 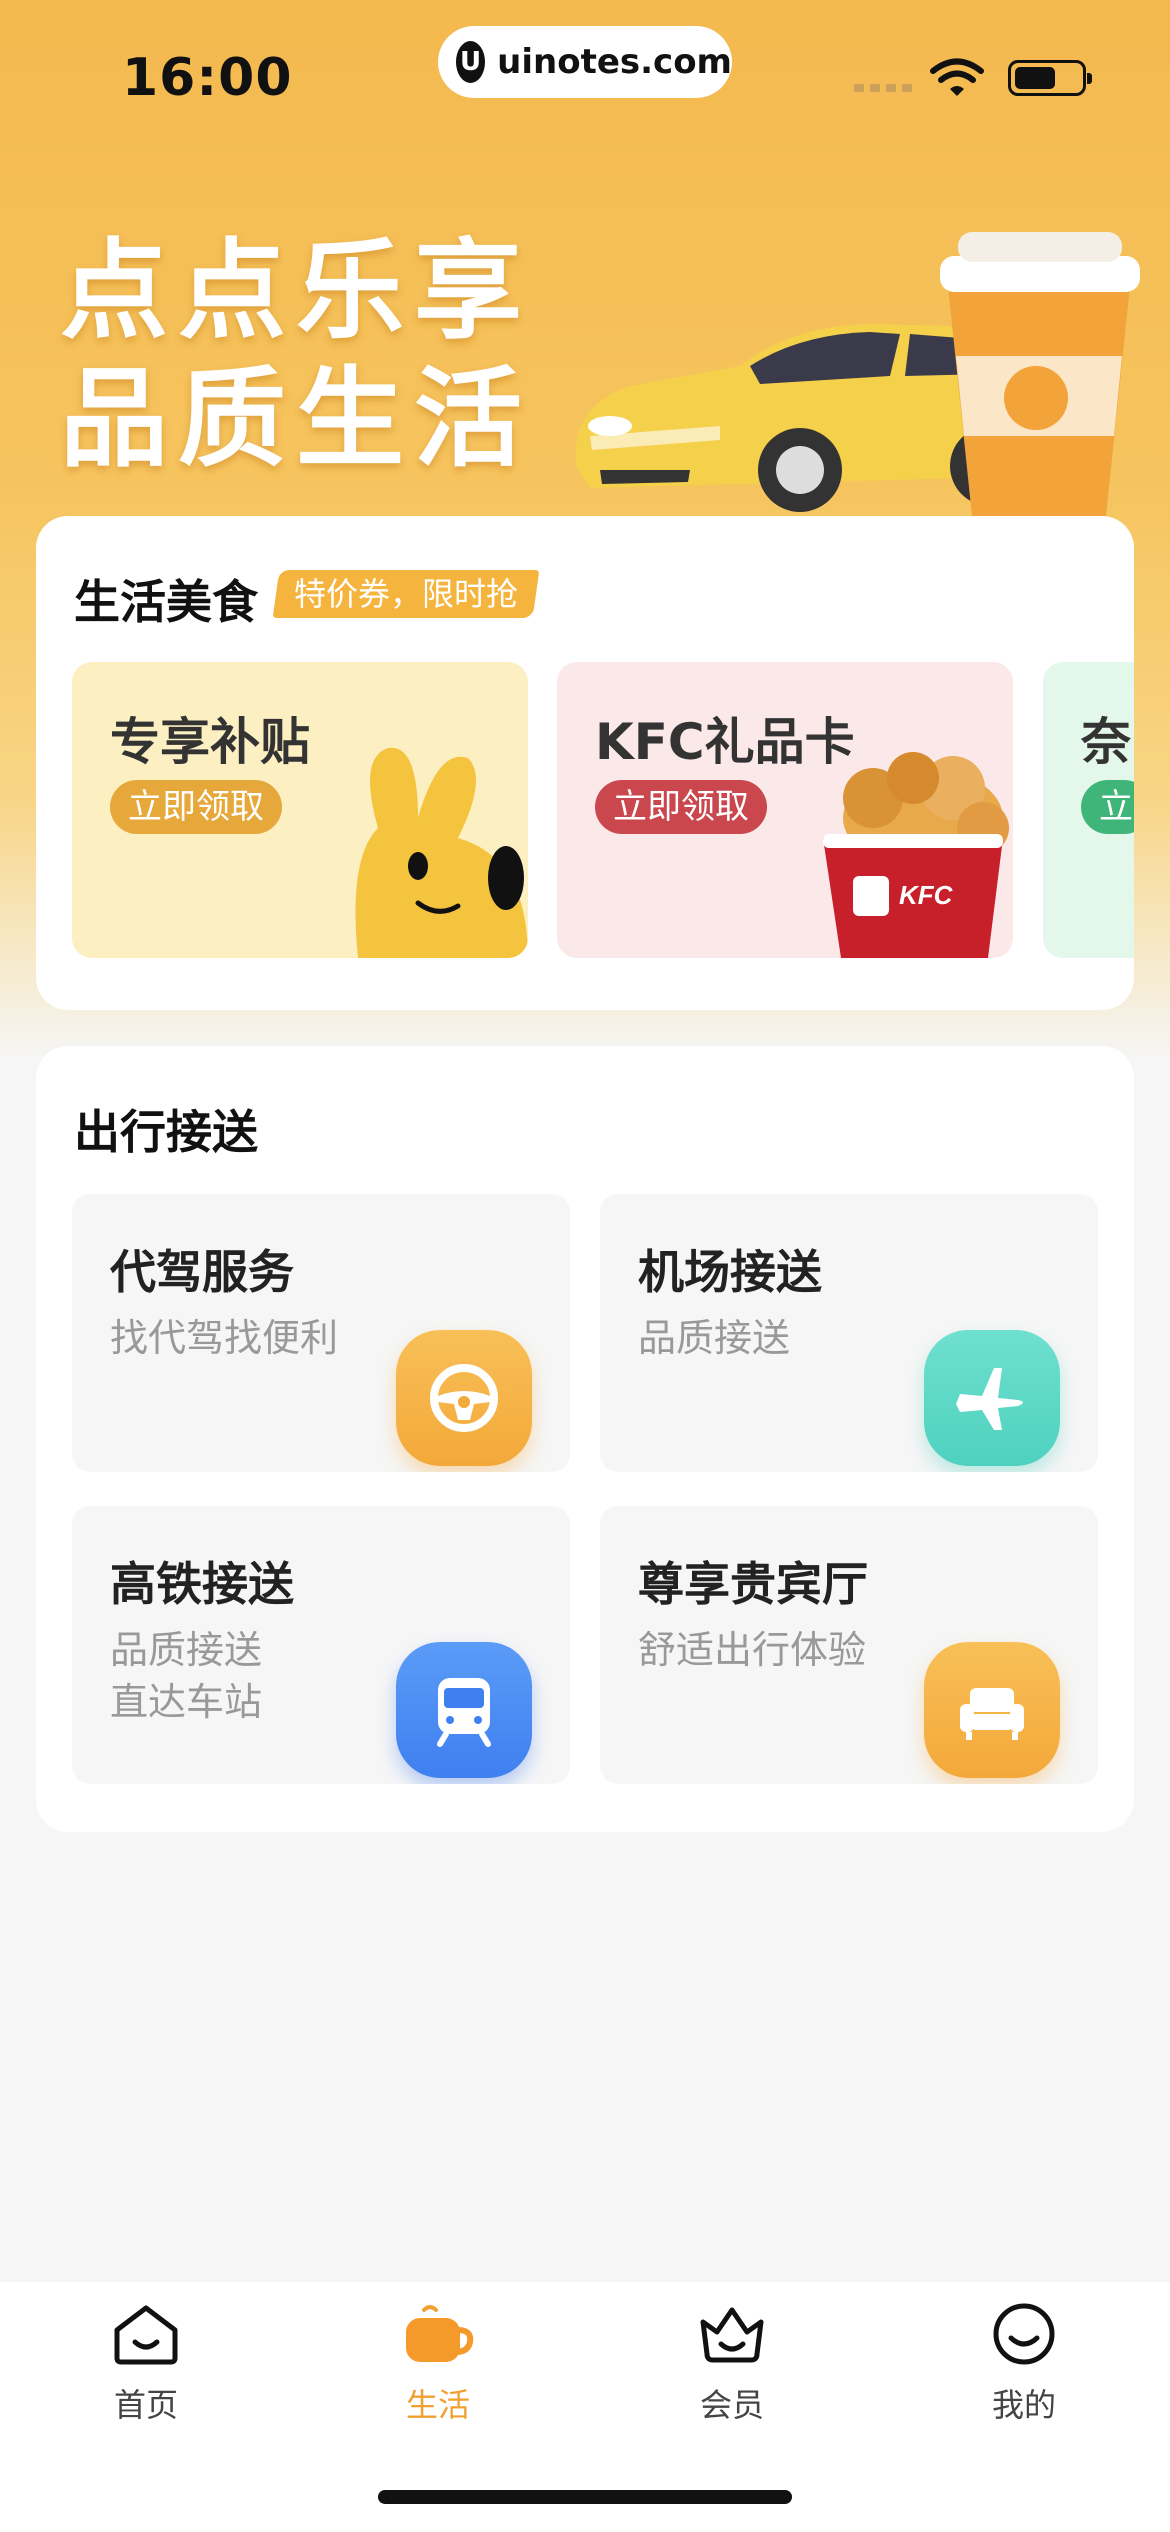 What do you see at coordinates (300, 810) in the screenshot?
I see `promo-card-subsidy: 专享补贴 立即领取` at bounding box center [300, 810].